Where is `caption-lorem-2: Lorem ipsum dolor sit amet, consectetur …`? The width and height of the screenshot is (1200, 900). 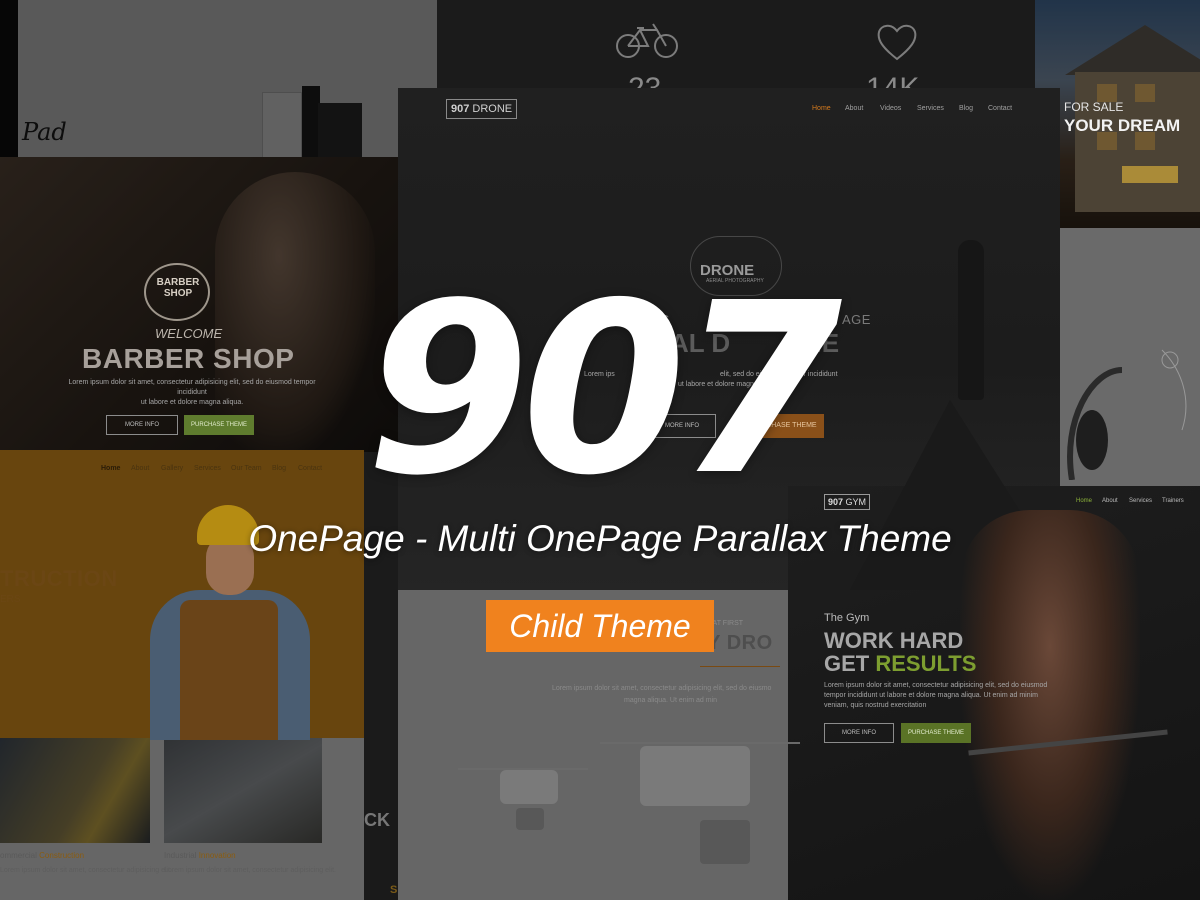 caption-lorem-2: Lorem ipsum dolor sit amet, consectetur … is located at coordinates (250, 870).